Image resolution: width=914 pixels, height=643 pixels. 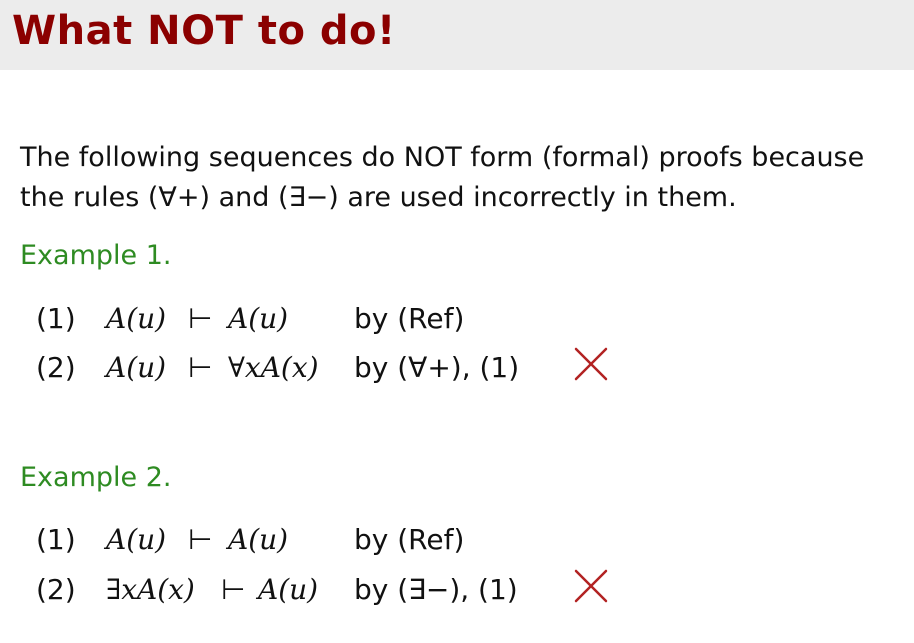 I want to click on step-lhs: ∃xA(x), so click(x=150, y=589).